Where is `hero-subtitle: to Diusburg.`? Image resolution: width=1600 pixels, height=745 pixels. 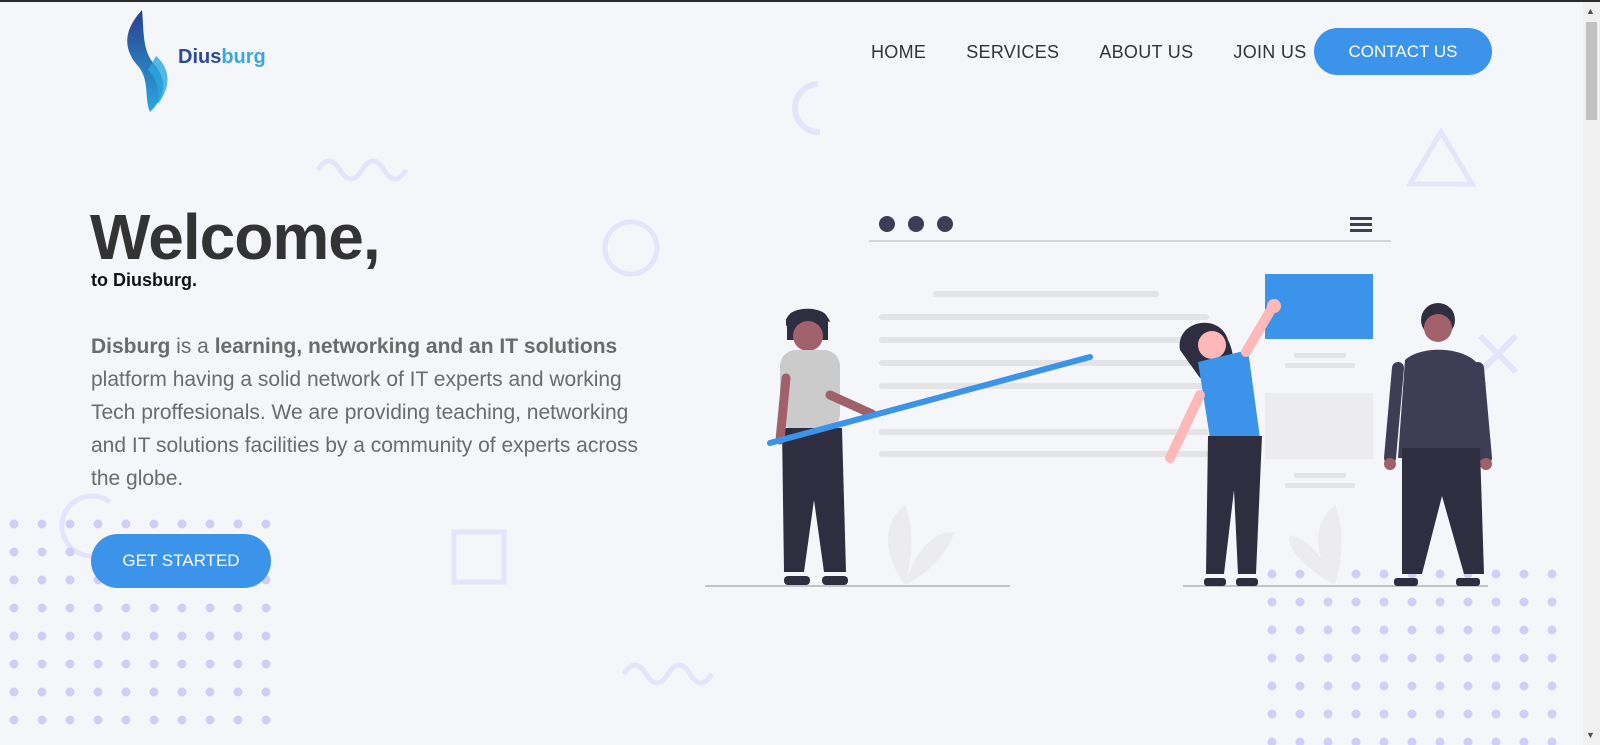 hero-subtitle: to Diusburg. is located at coordinates (144, 280).